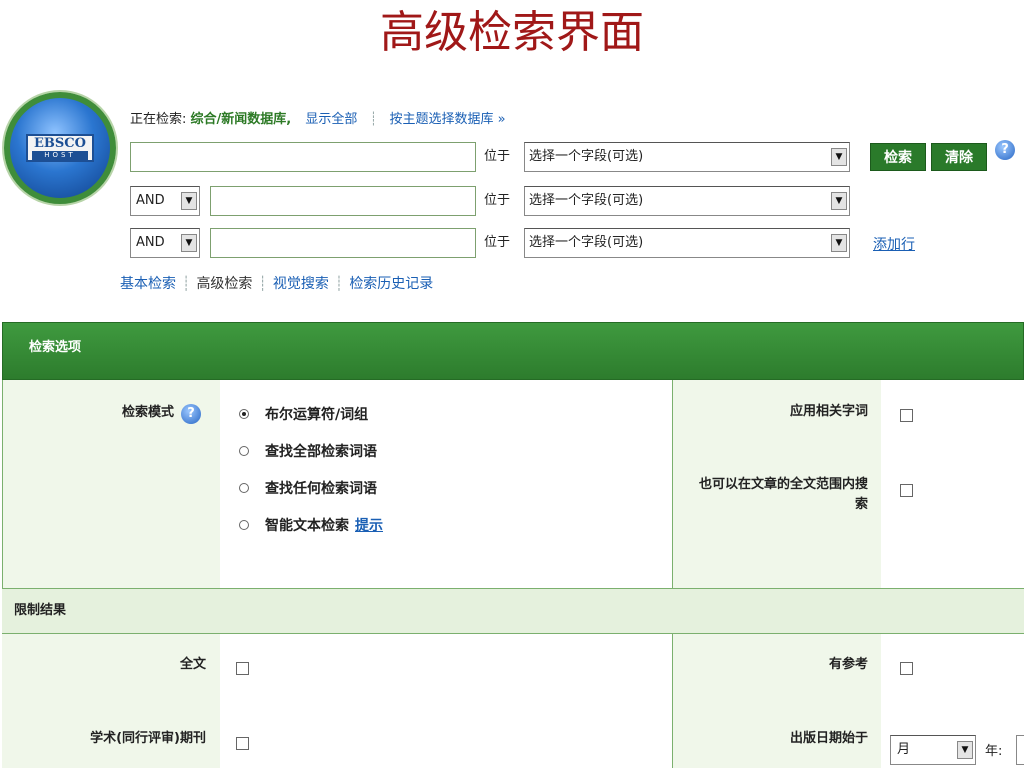 This screenshot has height=768, width=1024. Describe the element at coordinates (148, 284) in the screenshot. I see `tab-basic-search: 基本检索` at that location.